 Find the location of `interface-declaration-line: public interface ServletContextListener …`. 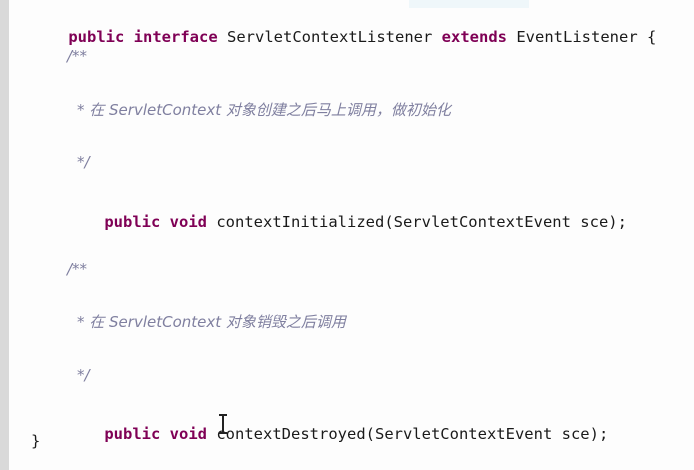

interface-declaration-line: public interface ServletContextListener … is located at coordinates (343, 37).